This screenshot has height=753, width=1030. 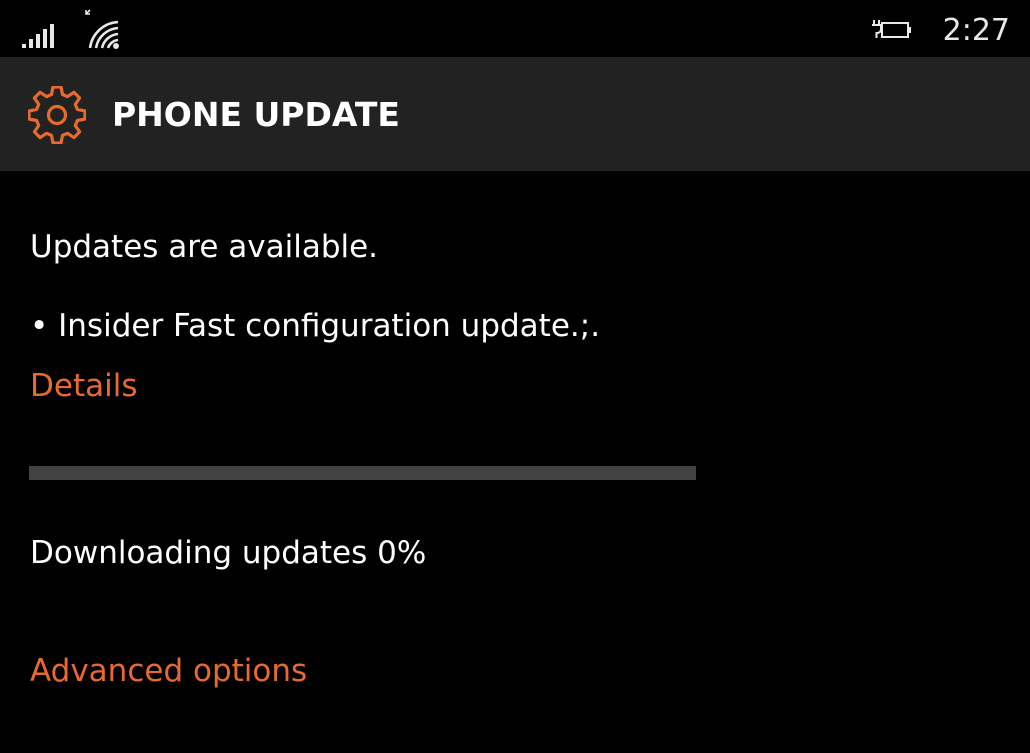 What do you see at coordinates (315, 326) in the screenshot?
I see `update-list-item: • Insider Fast configuration update.;.` at bounding box center [315, 326].